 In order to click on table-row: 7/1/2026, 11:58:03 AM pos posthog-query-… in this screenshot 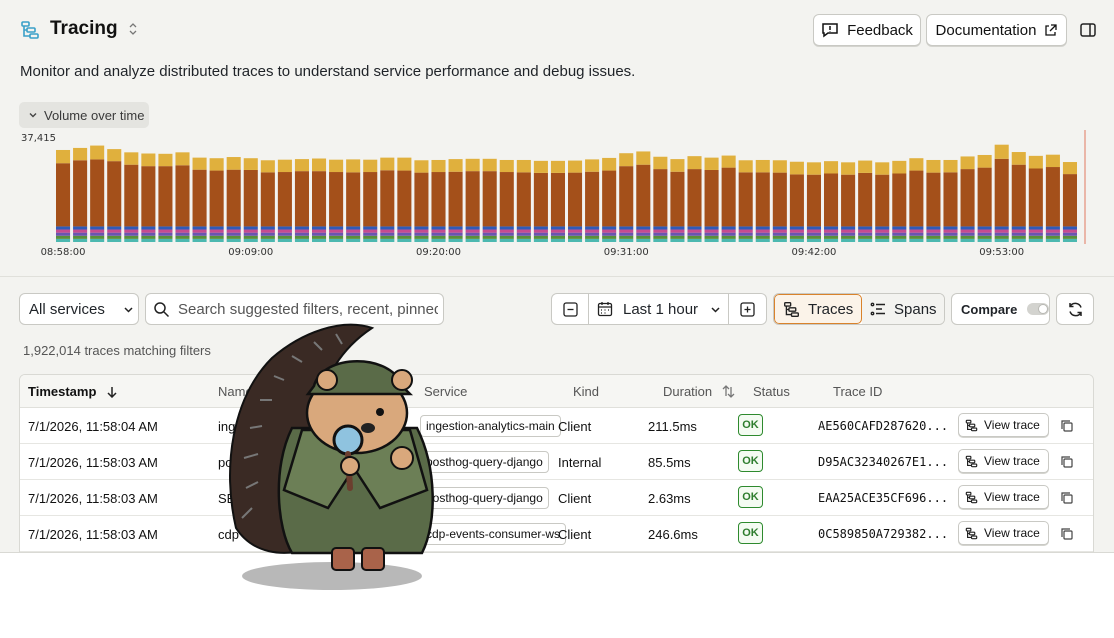, I will do `click(556, 462)`.